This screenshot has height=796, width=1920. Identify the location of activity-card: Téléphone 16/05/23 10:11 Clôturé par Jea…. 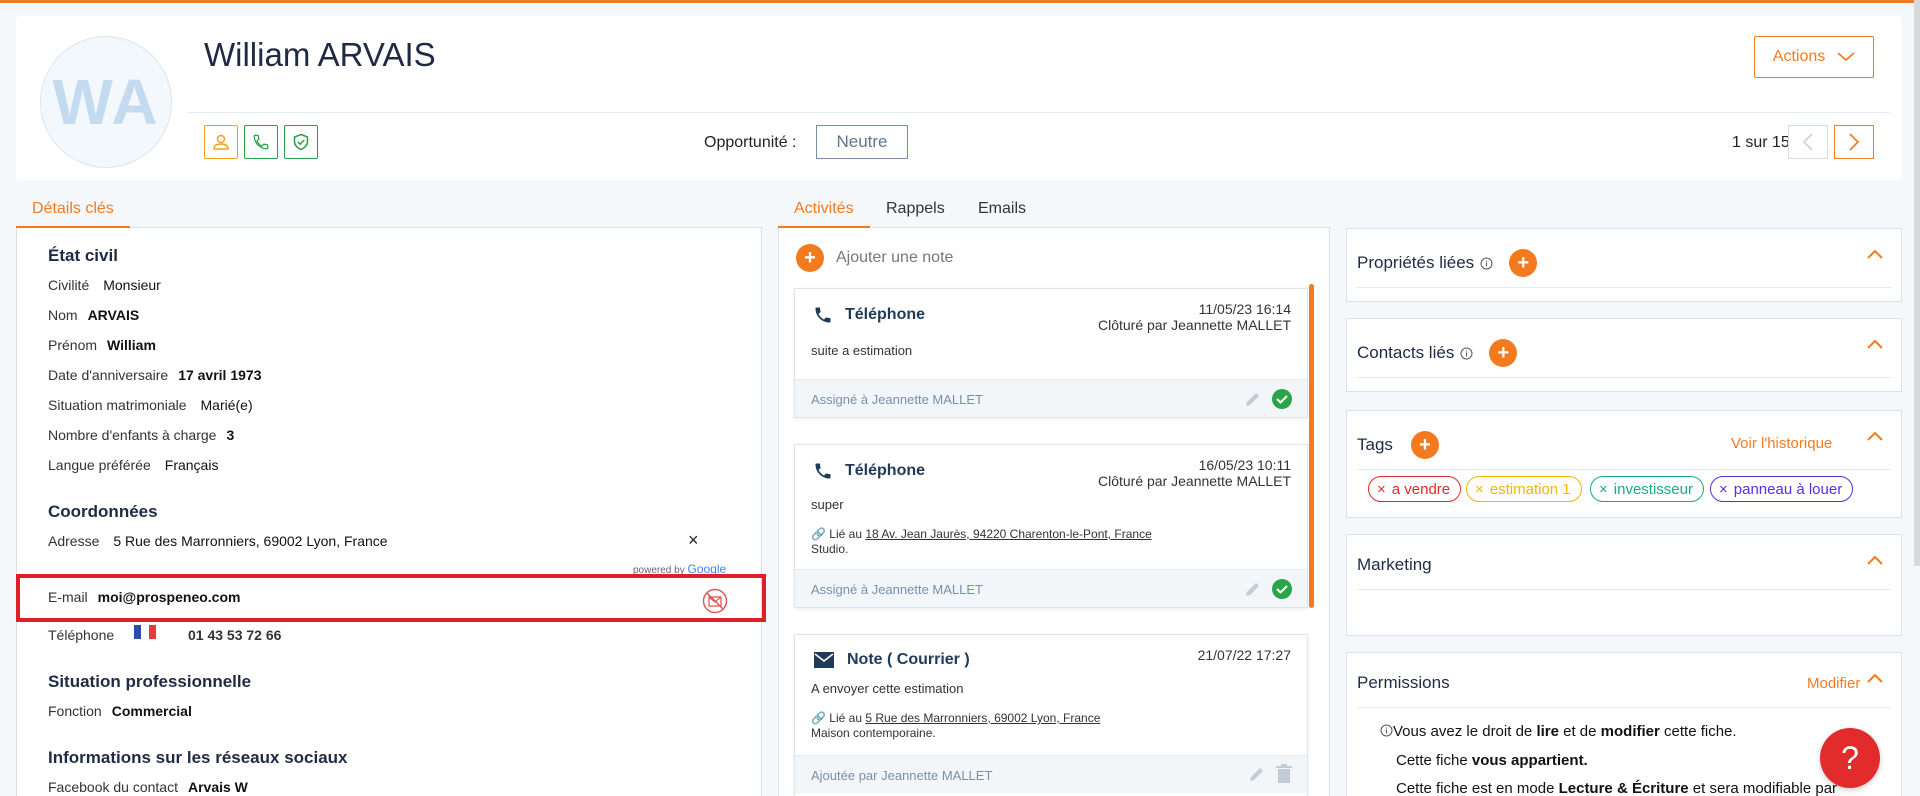
(1051, 526).